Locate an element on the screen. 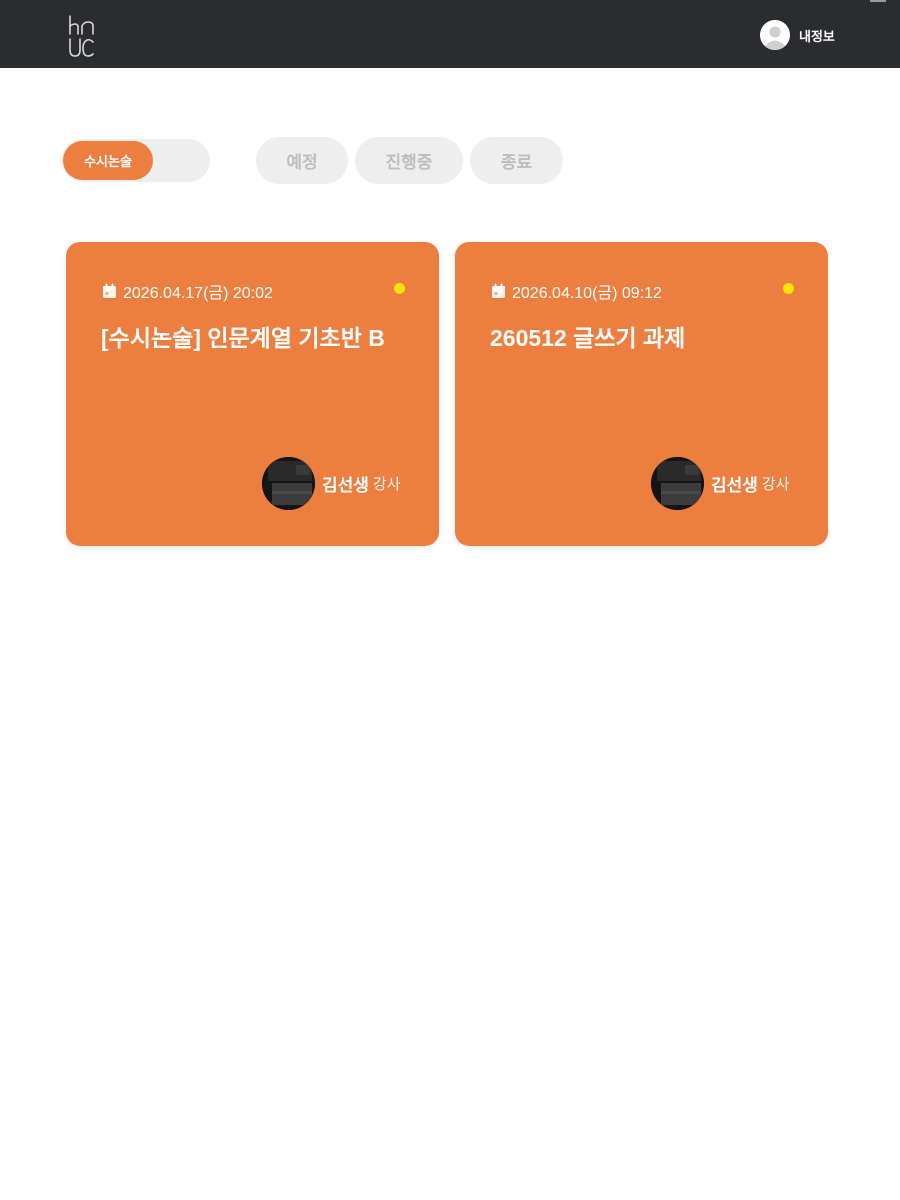 The height and width of the screenshot is (1200, 900). hnuc-logo-icon is located at coordinates (81, 36).